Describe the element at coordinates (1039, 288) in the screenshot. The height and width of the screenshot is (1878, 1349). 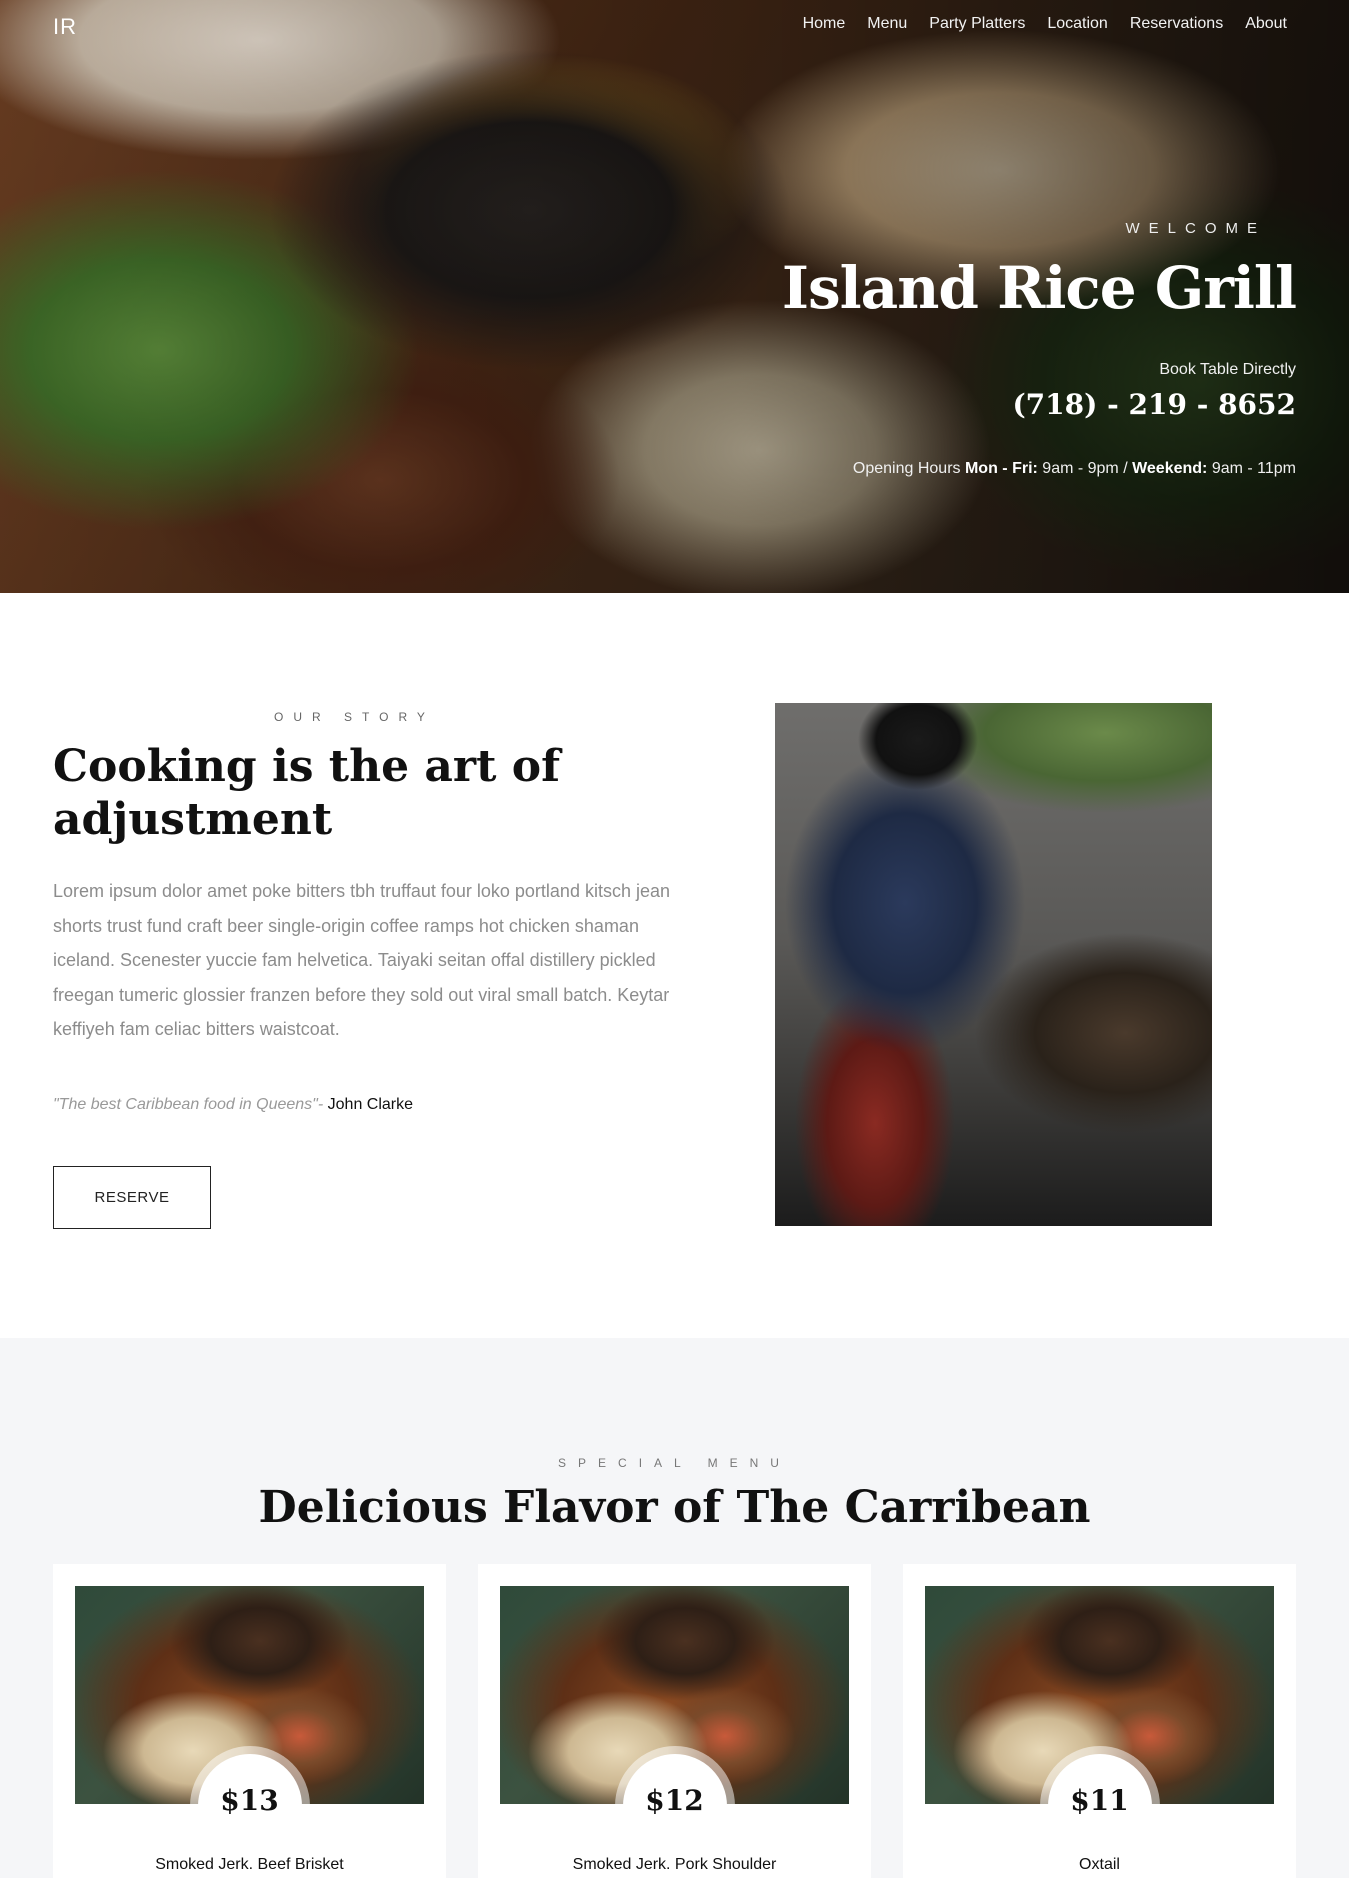
I see `site-title: Island Rice Grill` at that location.